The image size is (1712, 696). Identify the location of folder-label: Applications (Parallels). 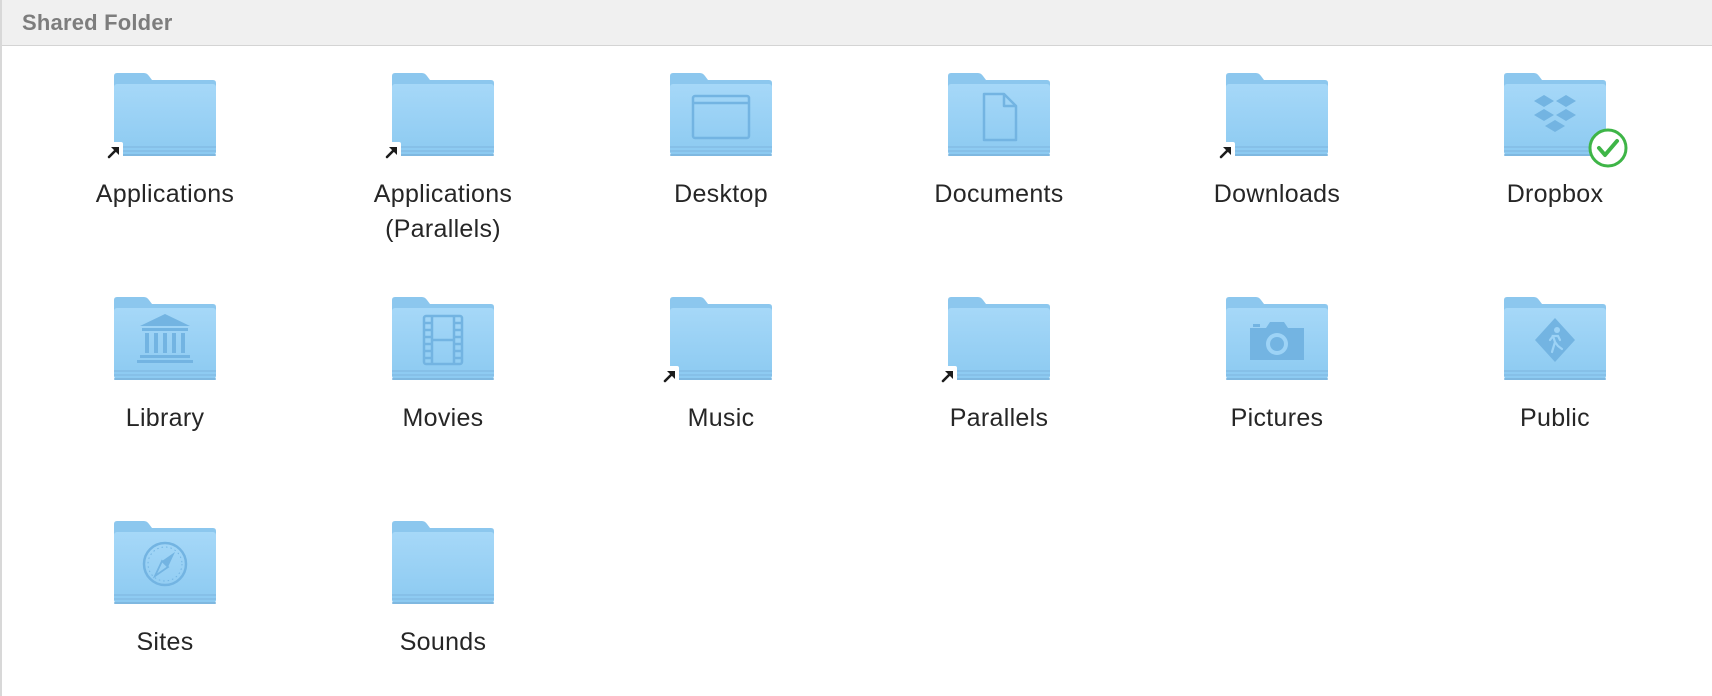
(443, 211).